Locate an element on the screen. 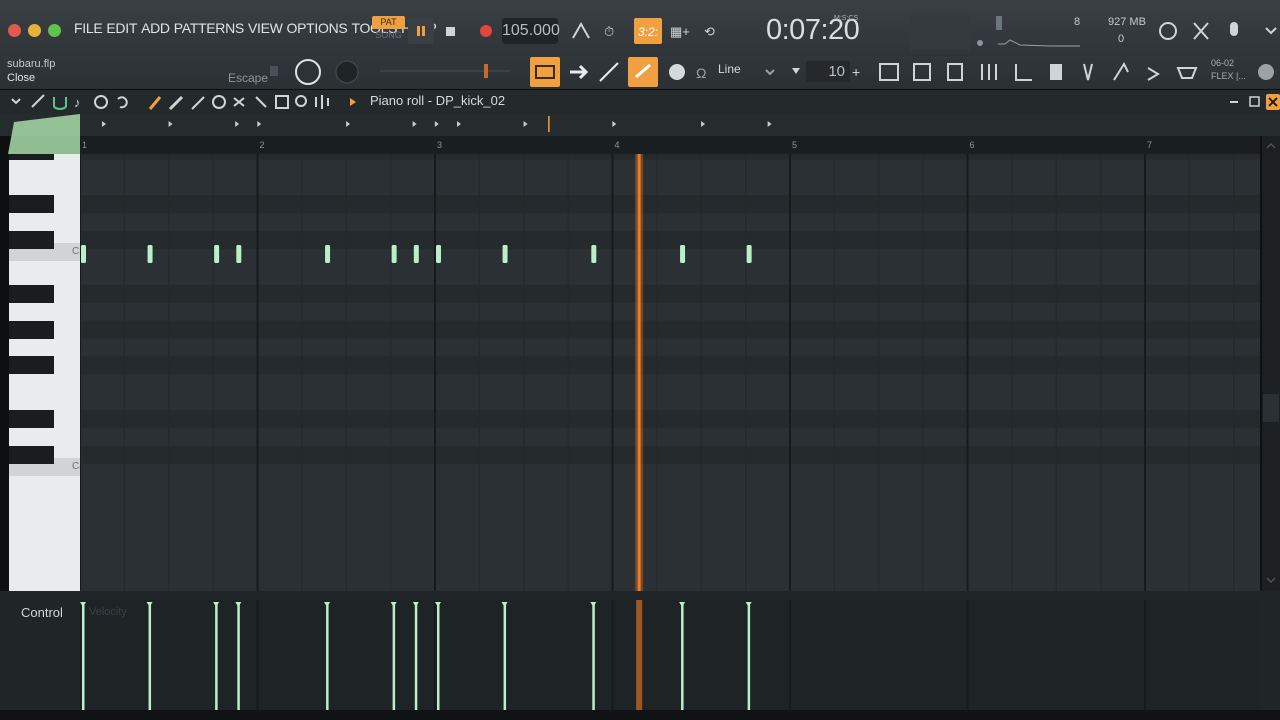  browser-icon is located at coordinates (1023, 72).